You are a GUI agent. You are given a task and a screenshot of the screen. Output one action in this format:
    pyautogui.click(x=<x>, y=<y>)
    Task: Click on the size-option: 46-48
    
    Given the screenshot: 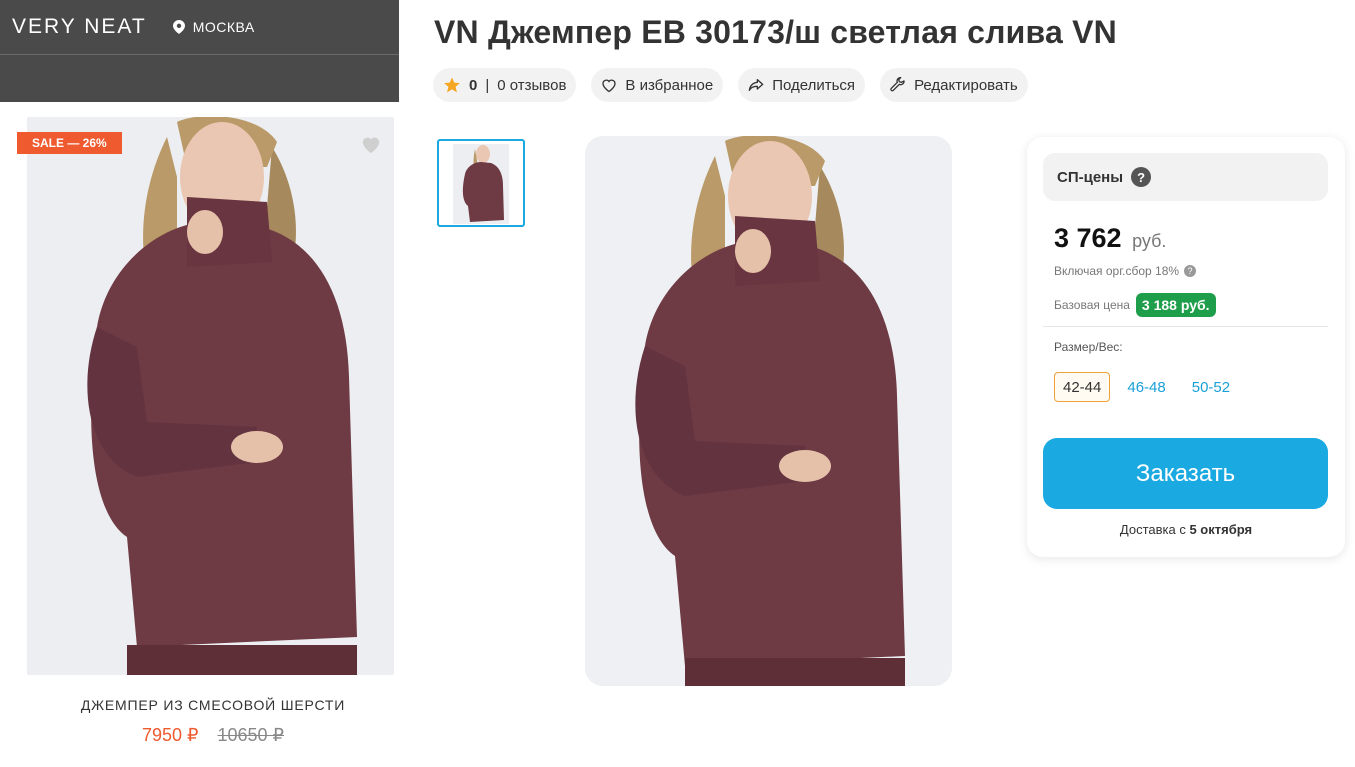 What is the action you would take?
    pyautogui.click(x=1146, y=387)
    